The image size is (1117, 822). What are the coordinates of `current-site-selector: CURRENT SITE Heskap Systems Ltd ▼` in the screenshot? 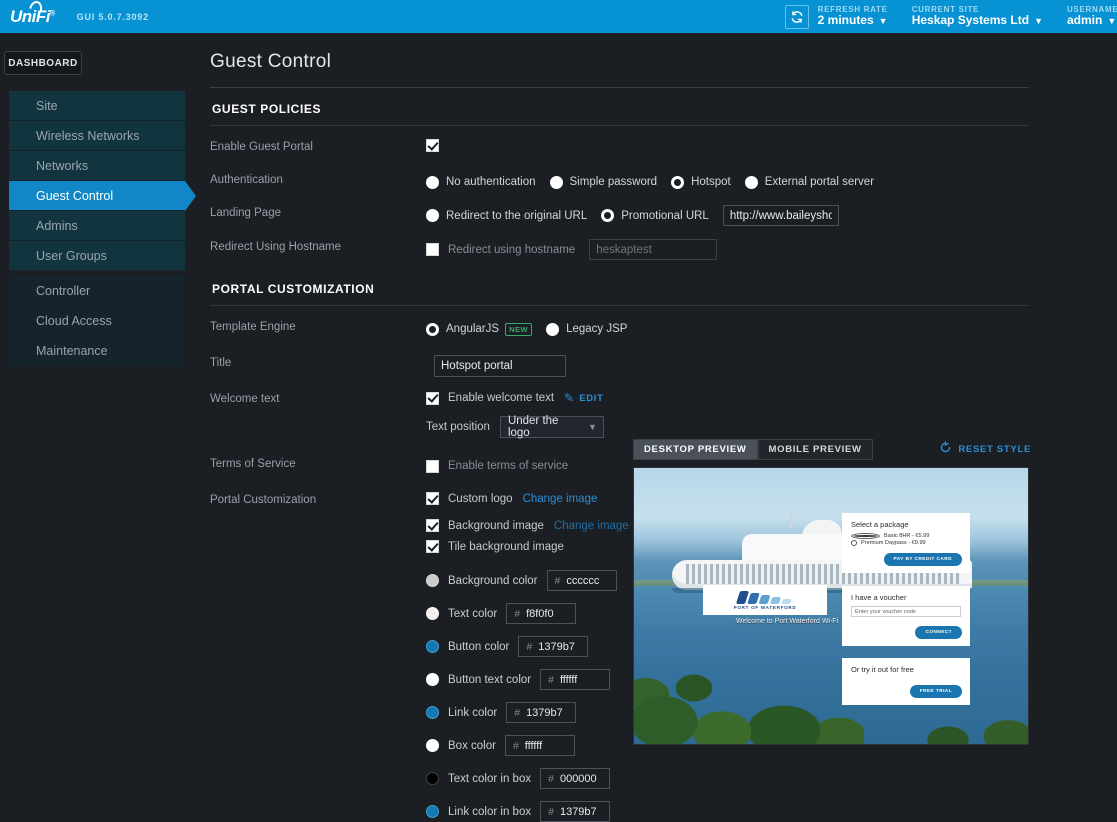 It's located at (977, 16).